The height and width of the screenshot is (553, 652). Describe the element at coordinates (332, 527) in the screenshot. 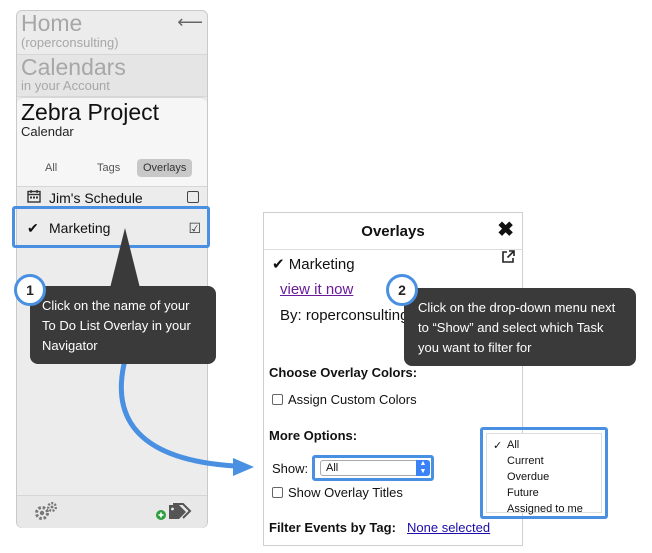

I see `filter-by-tag-label: Filter Events by Tag:` at that location.